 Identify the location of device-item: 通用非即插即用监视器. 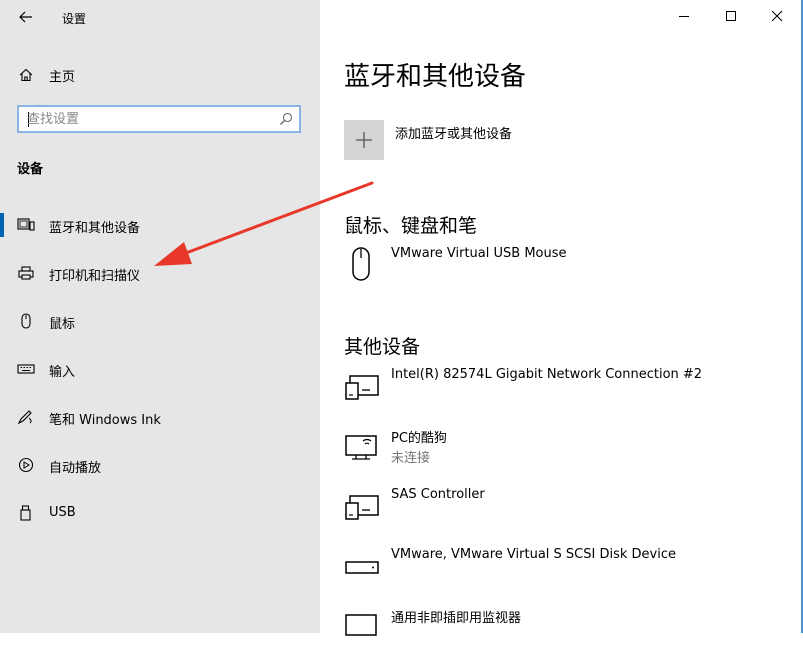
(564, 628).